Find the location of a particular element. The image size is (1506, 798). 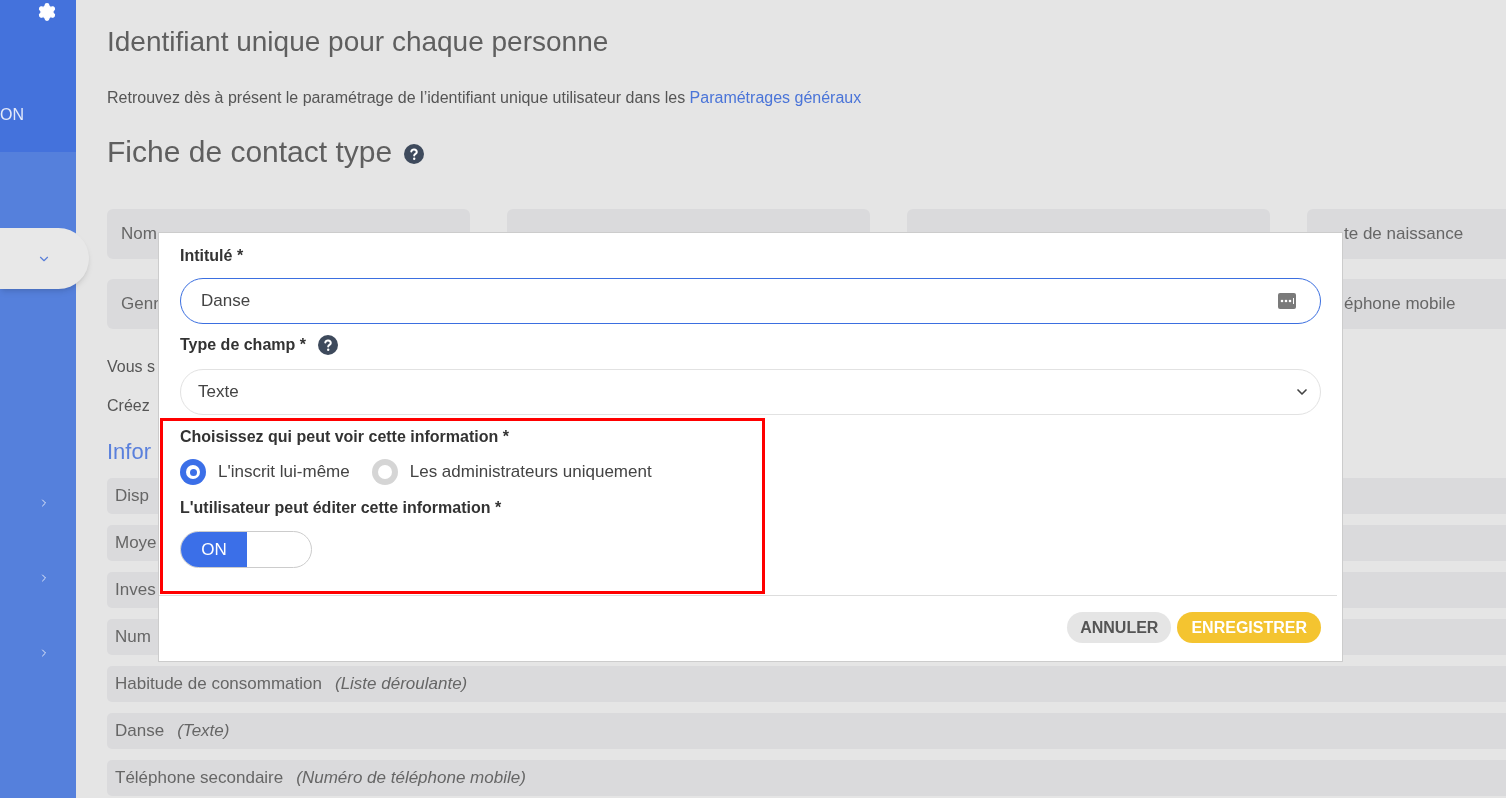

sidebar-label: ON is located at coordinates (12, 115).